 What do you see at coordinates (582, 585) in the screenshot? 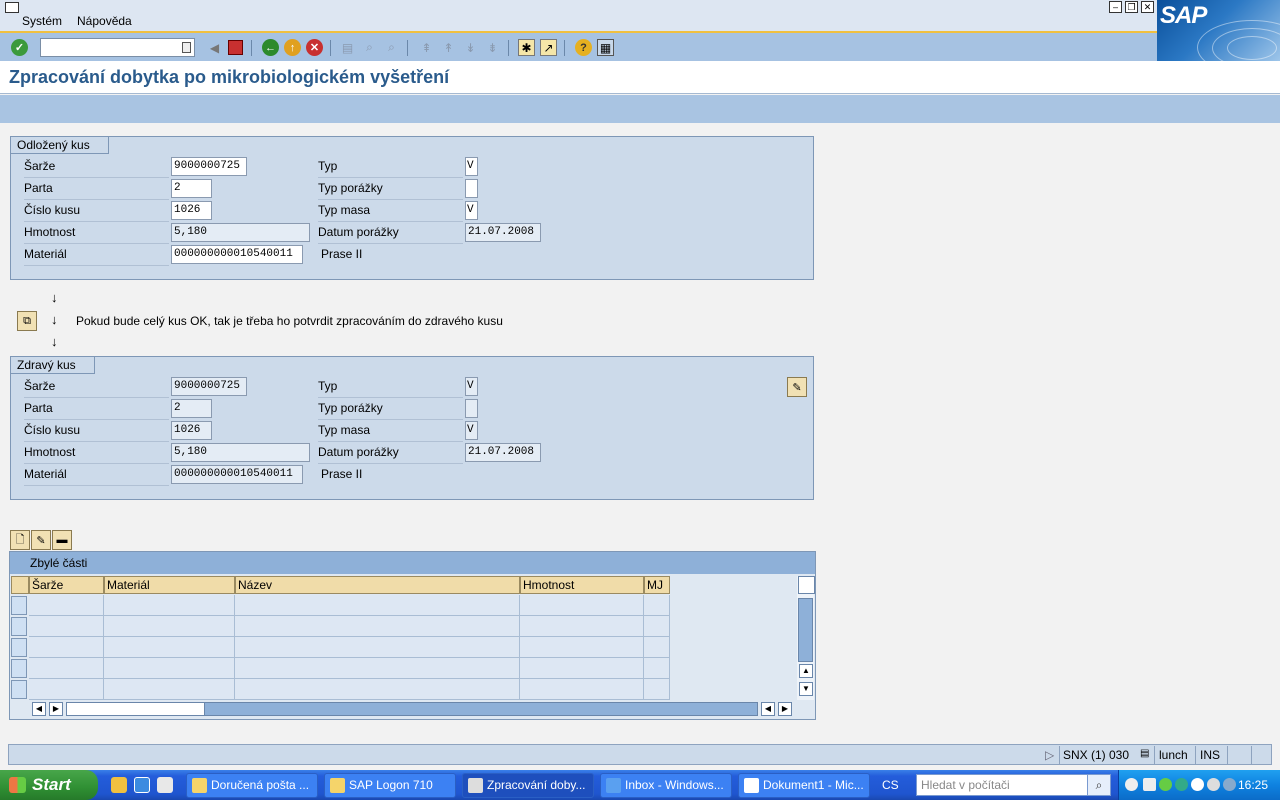
I see `column-header: Hmotnost` at bounding box center [582, 585].